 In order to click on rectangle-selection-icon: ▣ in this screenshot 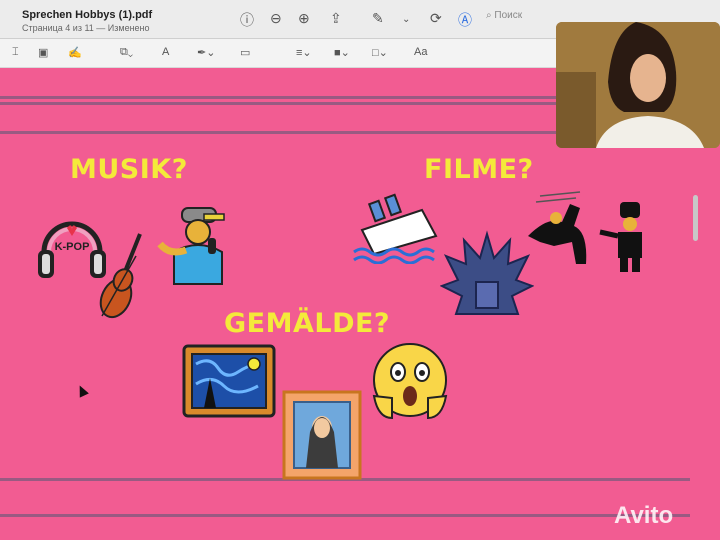, I will do `click(43, 52)`.